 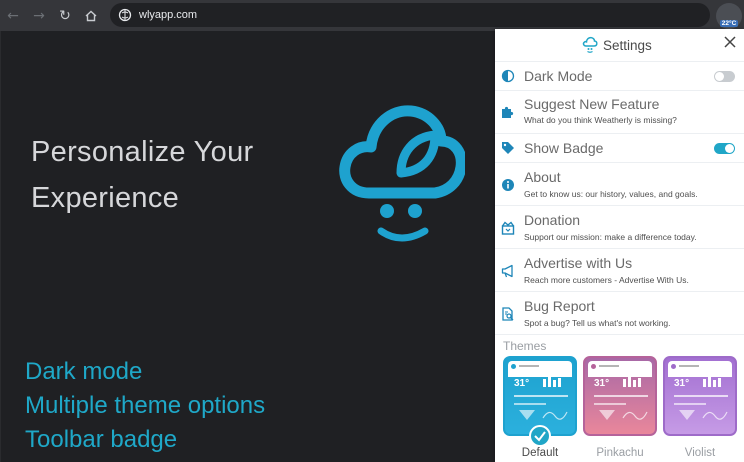 I want to click on headline-line-2: Experience, so click(x=105, y=198).